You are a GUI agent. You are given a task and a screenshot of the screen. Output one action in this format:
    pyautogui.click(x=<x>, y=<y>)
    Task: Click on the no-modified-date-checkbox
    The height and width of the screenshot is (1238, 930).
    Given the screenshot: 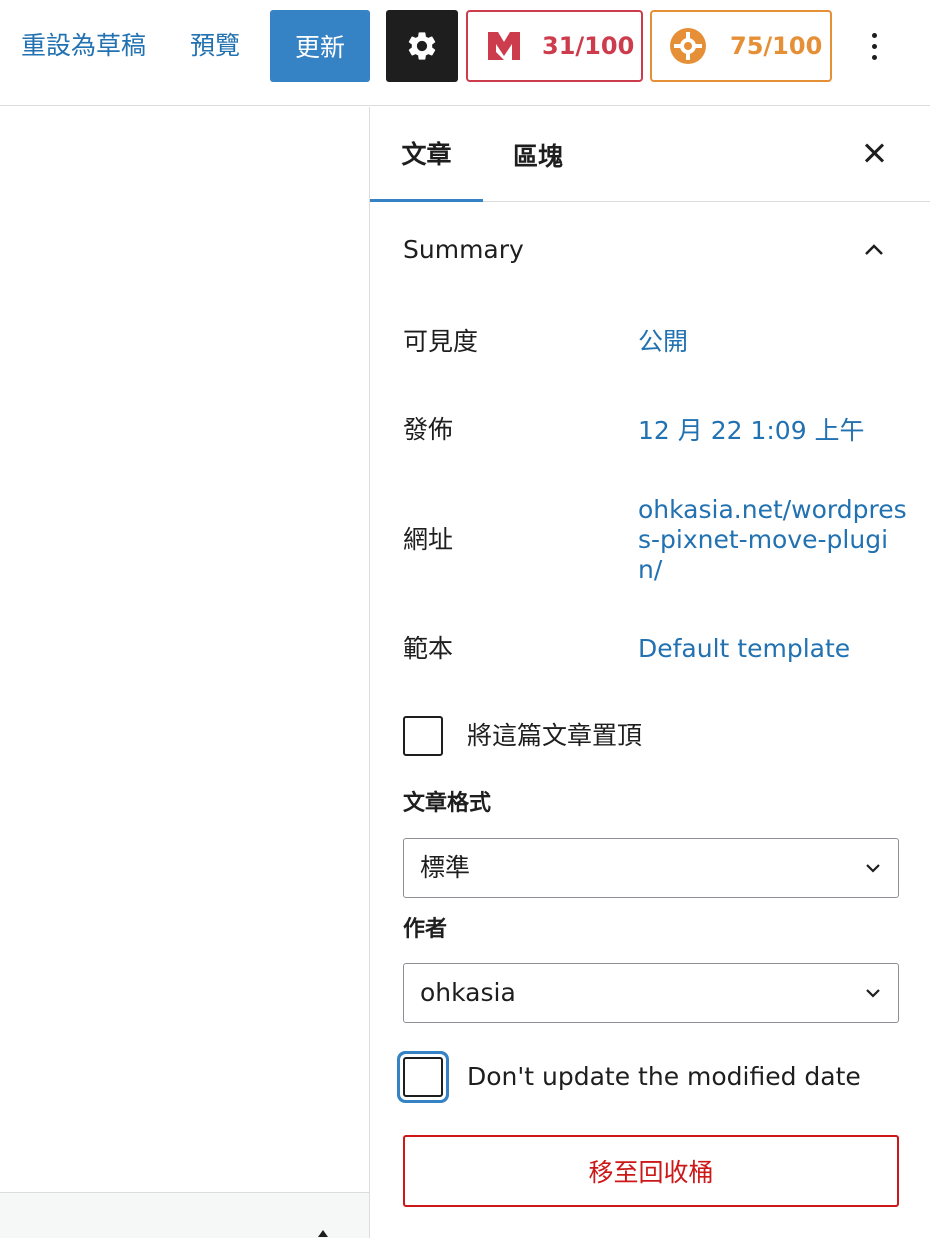 What is the action you would take?
    pyautogui.click(x=423, y=1077)
    